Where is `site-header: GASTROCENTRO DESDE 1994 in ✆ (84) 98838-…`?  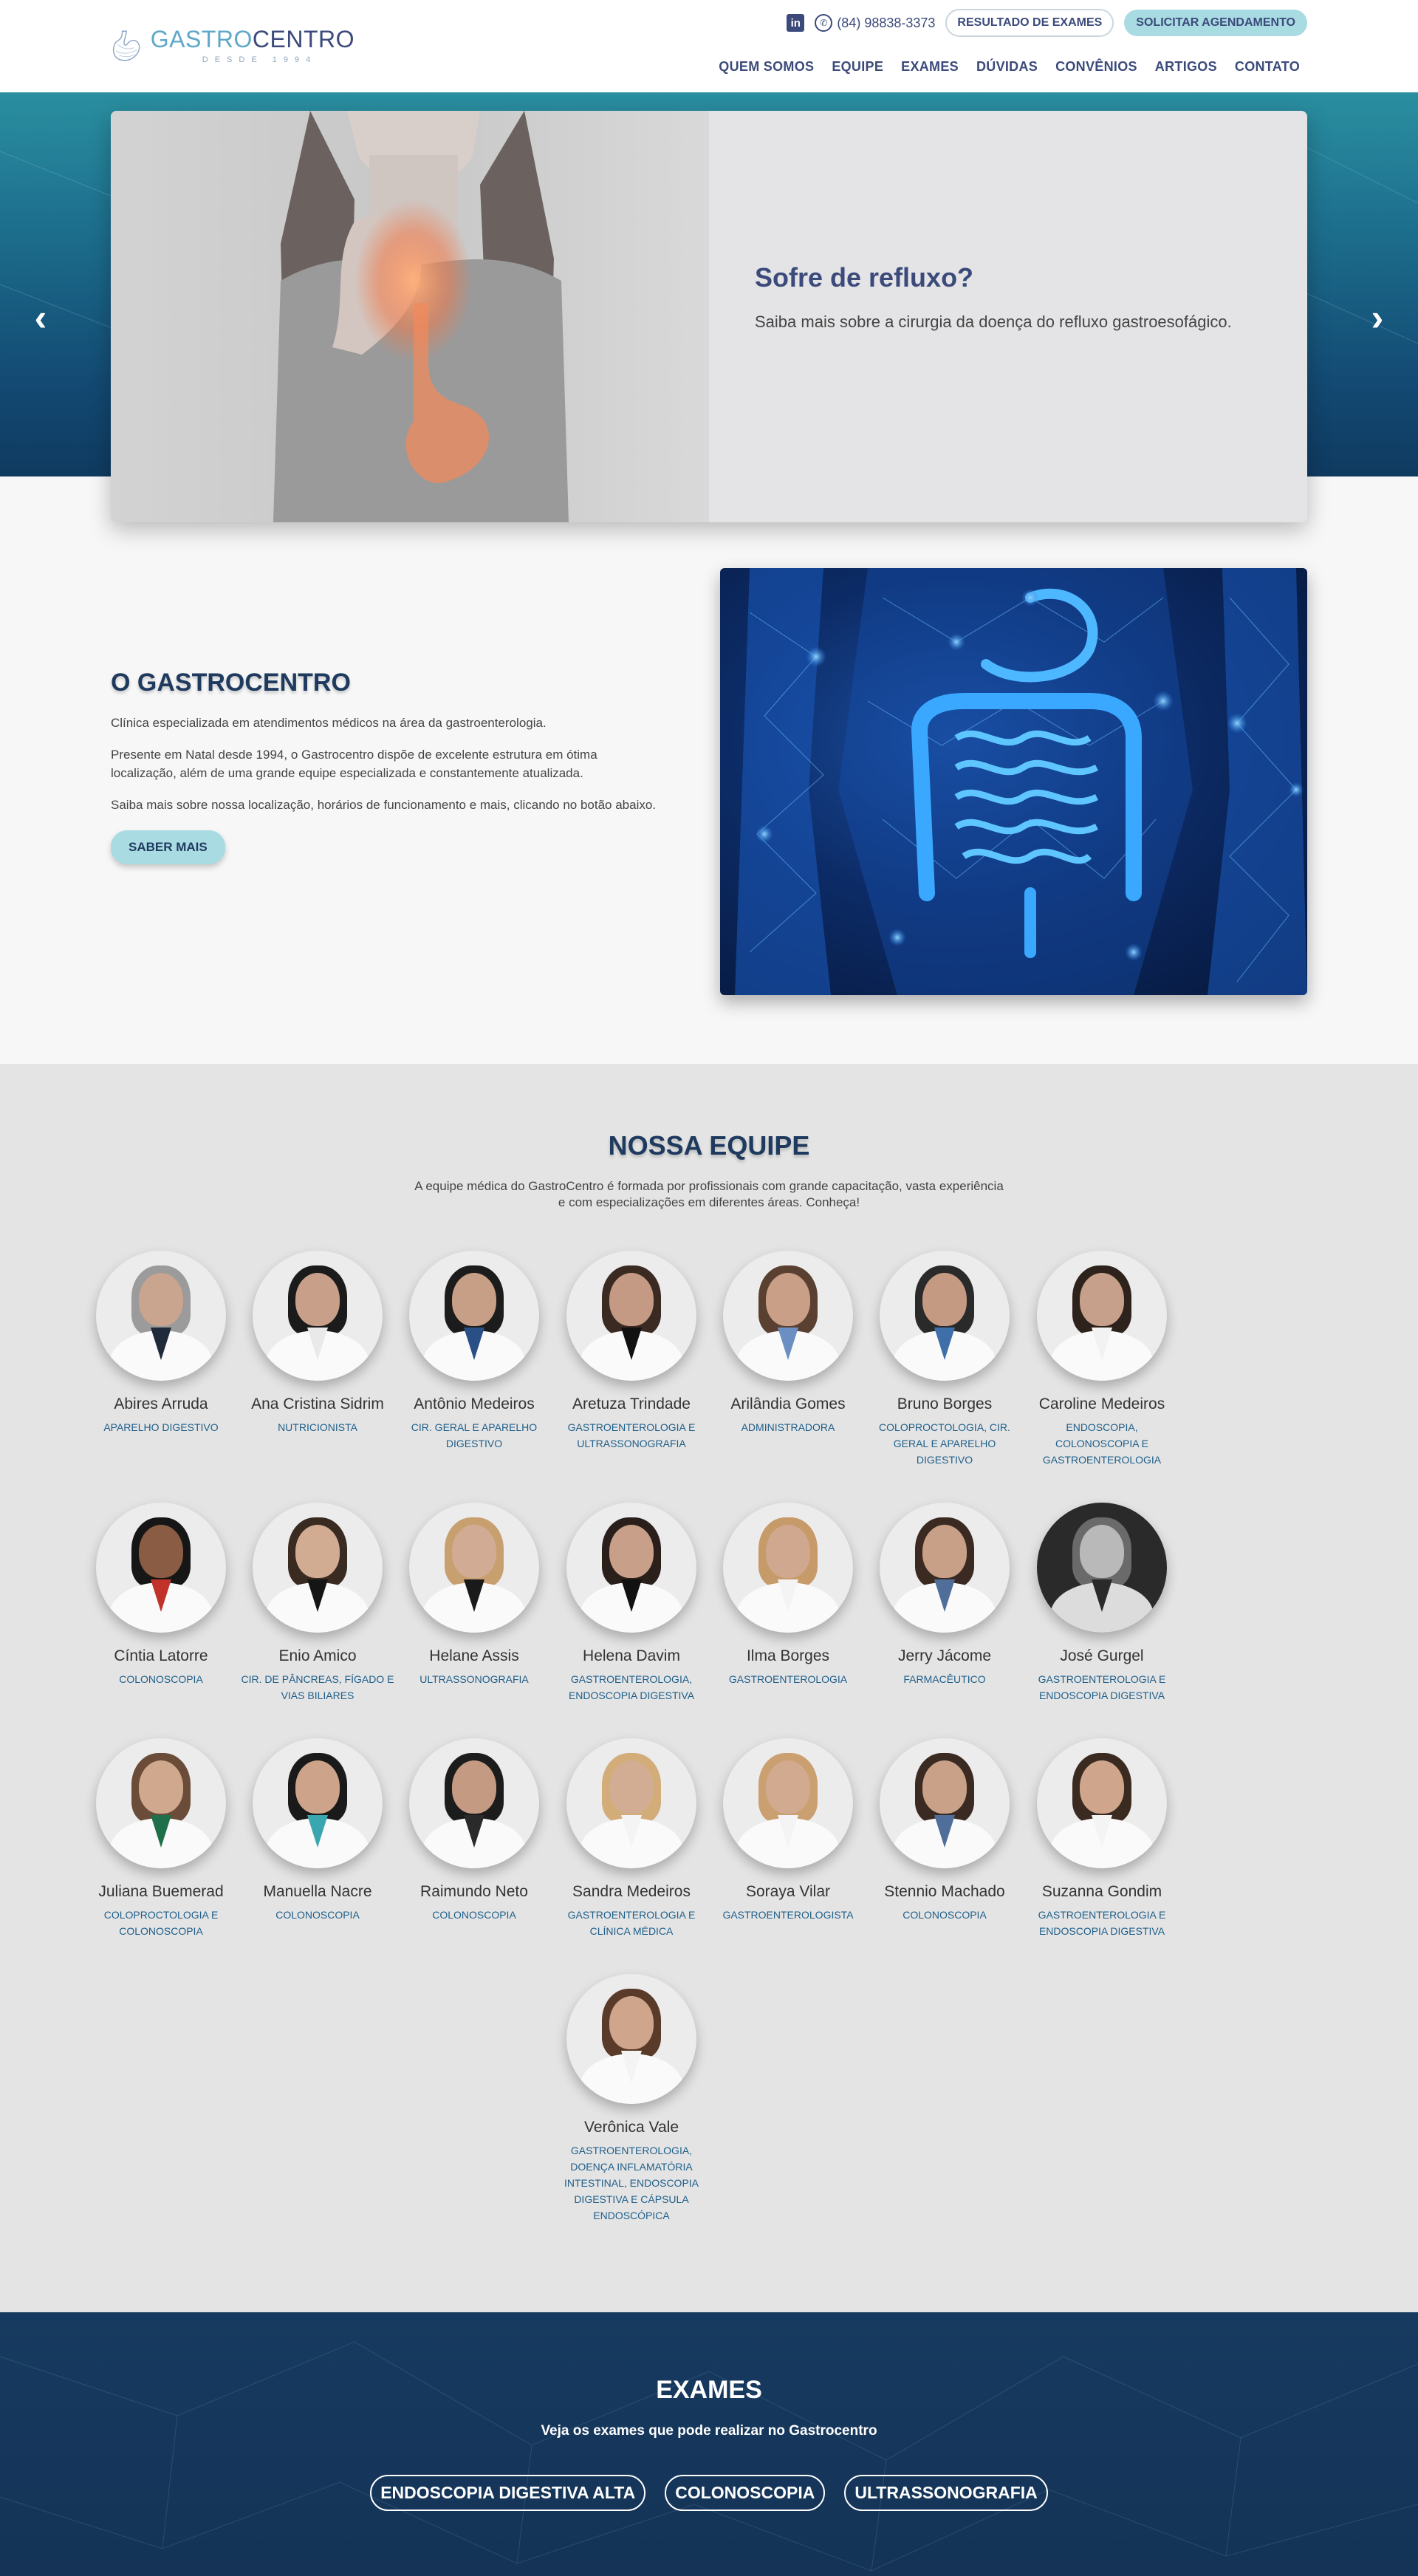
site-header: GASTROCENTRO DESDE 1994 in ✆ (84) 98838-… is located at coordinates (709, 46).